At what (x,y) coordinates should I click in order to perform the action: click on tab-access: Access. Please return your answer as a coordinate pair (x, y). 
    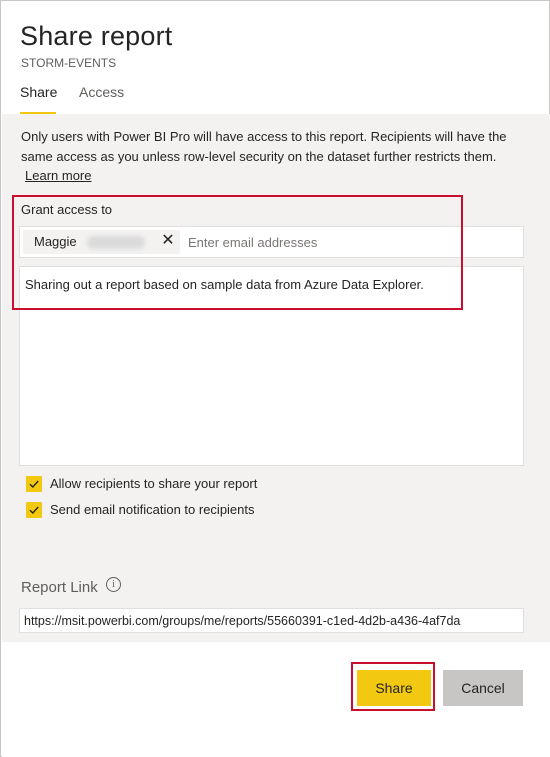
    Looking at the image, I should click on (102, 99).